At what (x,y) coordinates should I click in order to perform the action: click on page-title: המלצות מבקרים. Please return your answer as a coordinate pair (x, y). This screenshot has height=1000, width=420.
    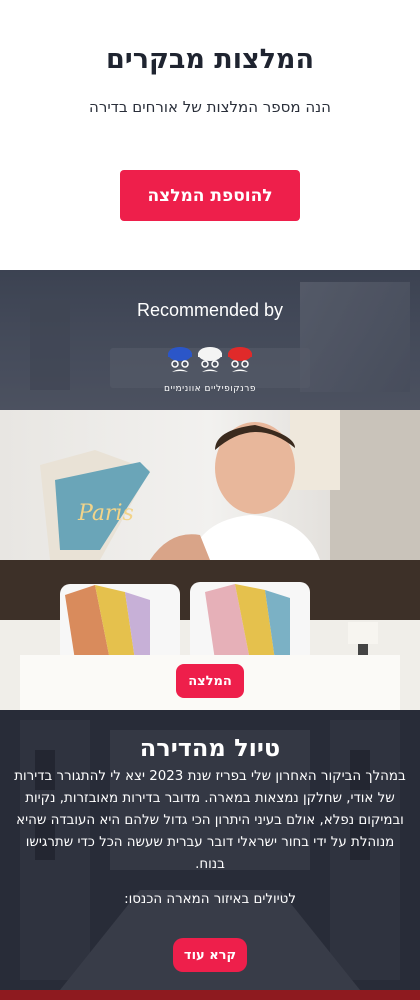
    Looking at the image, I should click on (210, 59).